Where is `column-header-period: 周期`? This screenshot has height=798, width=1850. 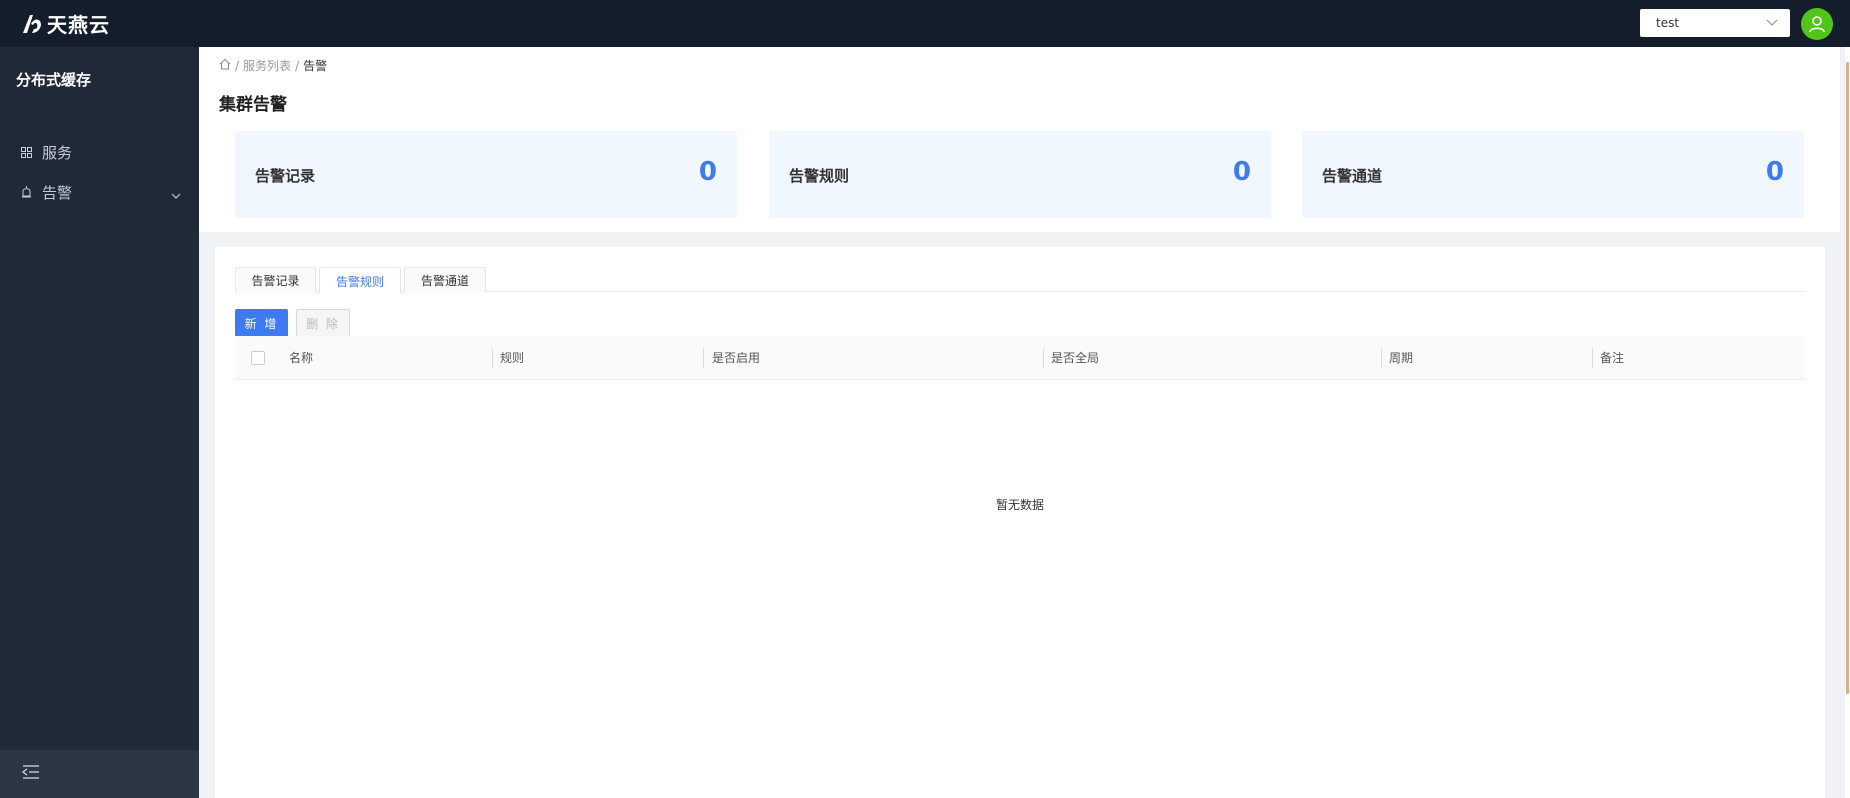 column-header-period: 周期 is located at coordinates (1401, 357).